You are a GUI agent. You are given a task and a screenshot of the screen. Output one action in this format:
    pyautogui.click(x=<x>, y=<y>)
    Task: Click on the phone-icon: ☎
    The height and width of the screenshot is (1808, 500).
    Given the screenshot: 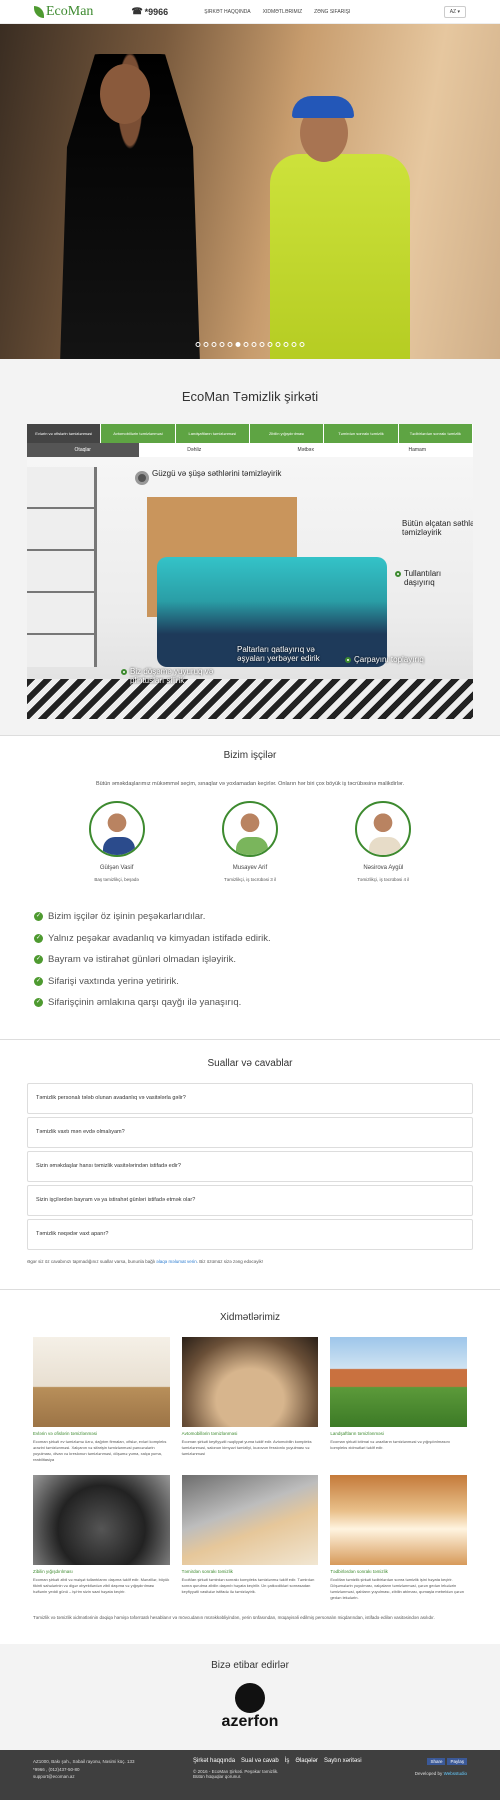 What is the action you would take?
    pyautogui.click(x=137, y=11)
    